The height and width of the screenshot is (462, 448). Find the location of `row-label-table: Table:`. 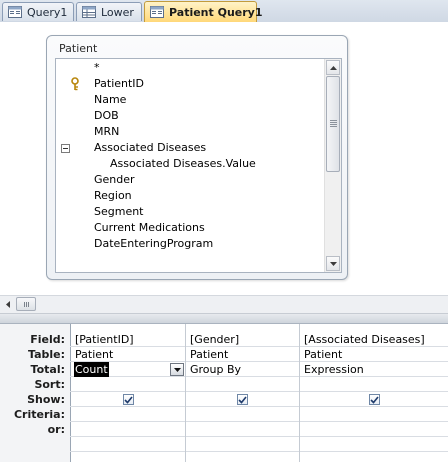

row-label-table: Table: is located at coordinates (46, 354).